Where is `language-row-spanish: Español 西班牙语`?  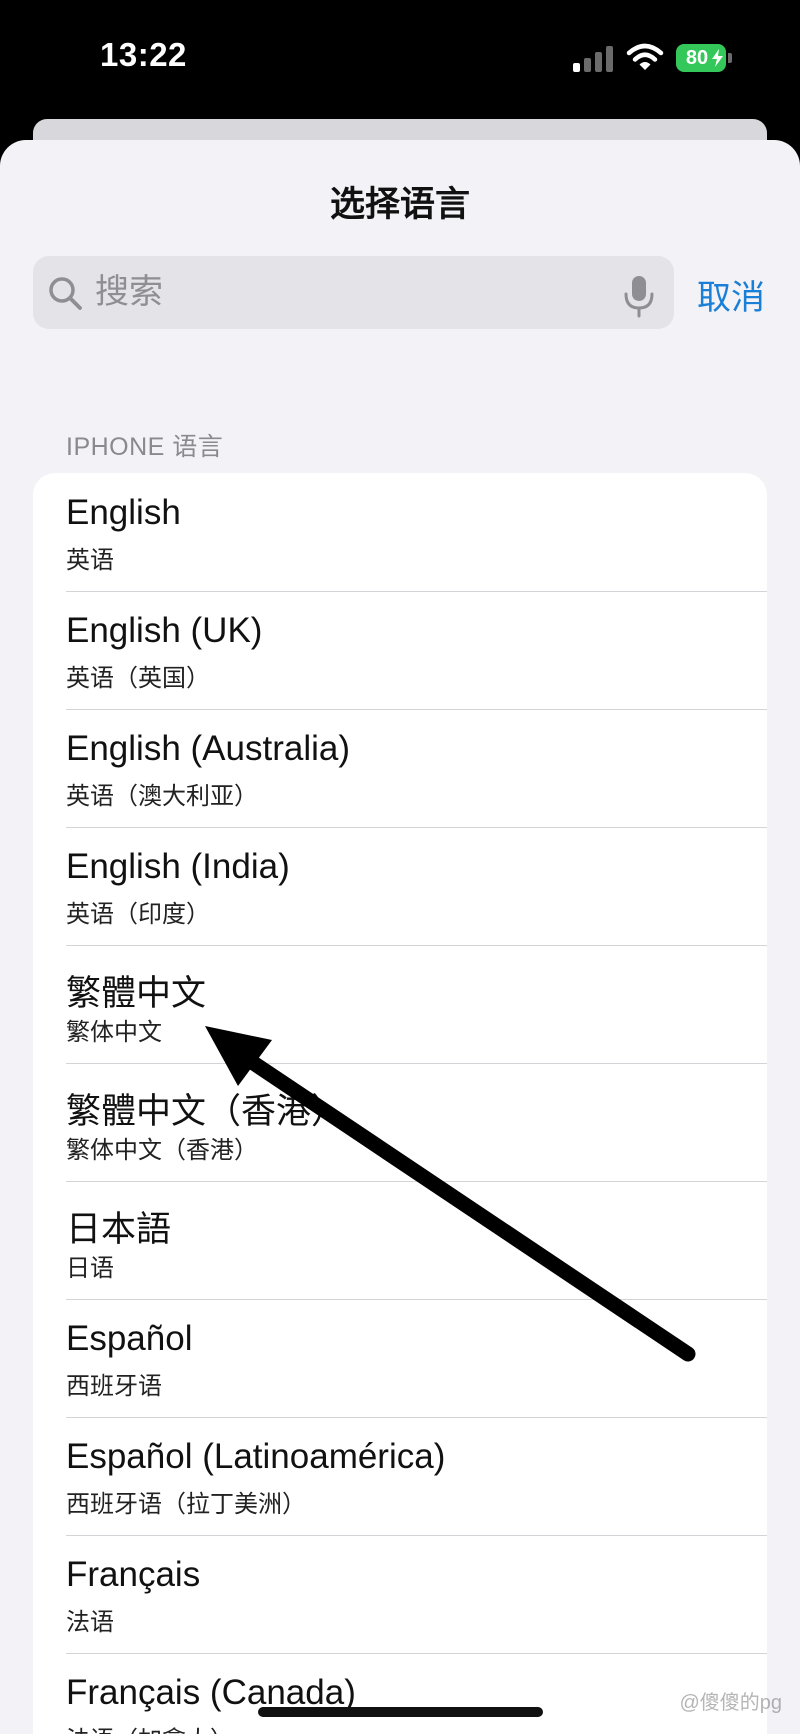 language-row-spanish: Español 西班牙语 is located at coordinates (400, 1358).